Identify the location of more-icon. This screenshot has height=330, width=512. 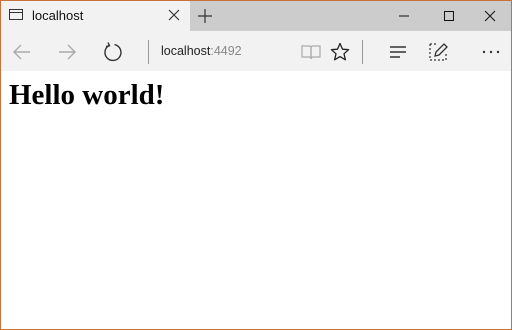
(491, 52).